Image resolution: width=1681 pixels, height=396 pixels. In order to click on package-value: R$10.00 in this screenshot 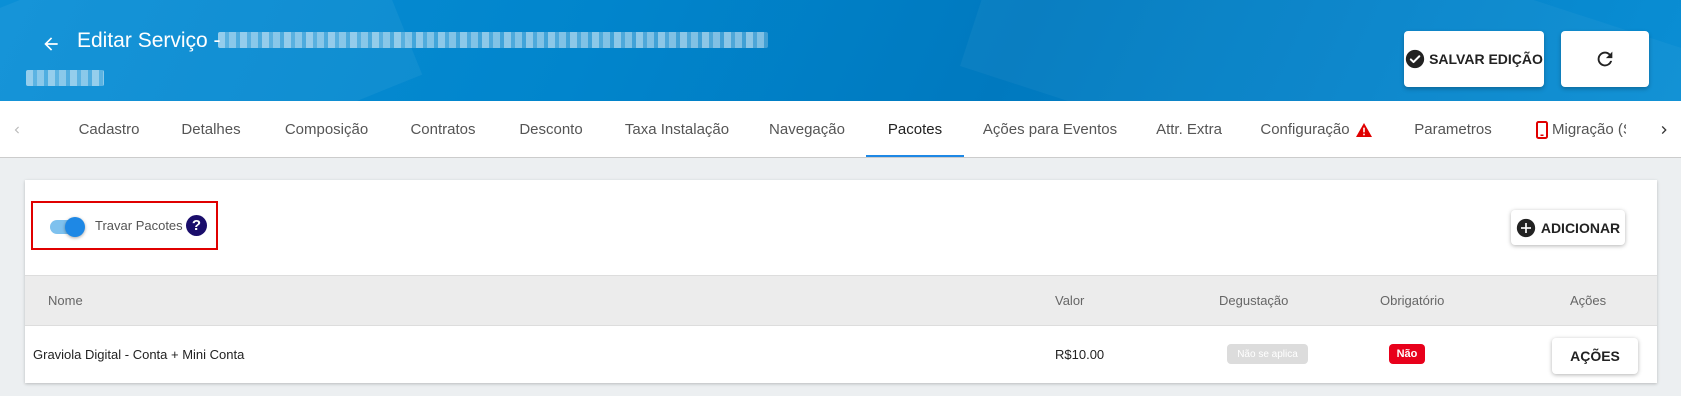, I will do `click(1080, 354)`.